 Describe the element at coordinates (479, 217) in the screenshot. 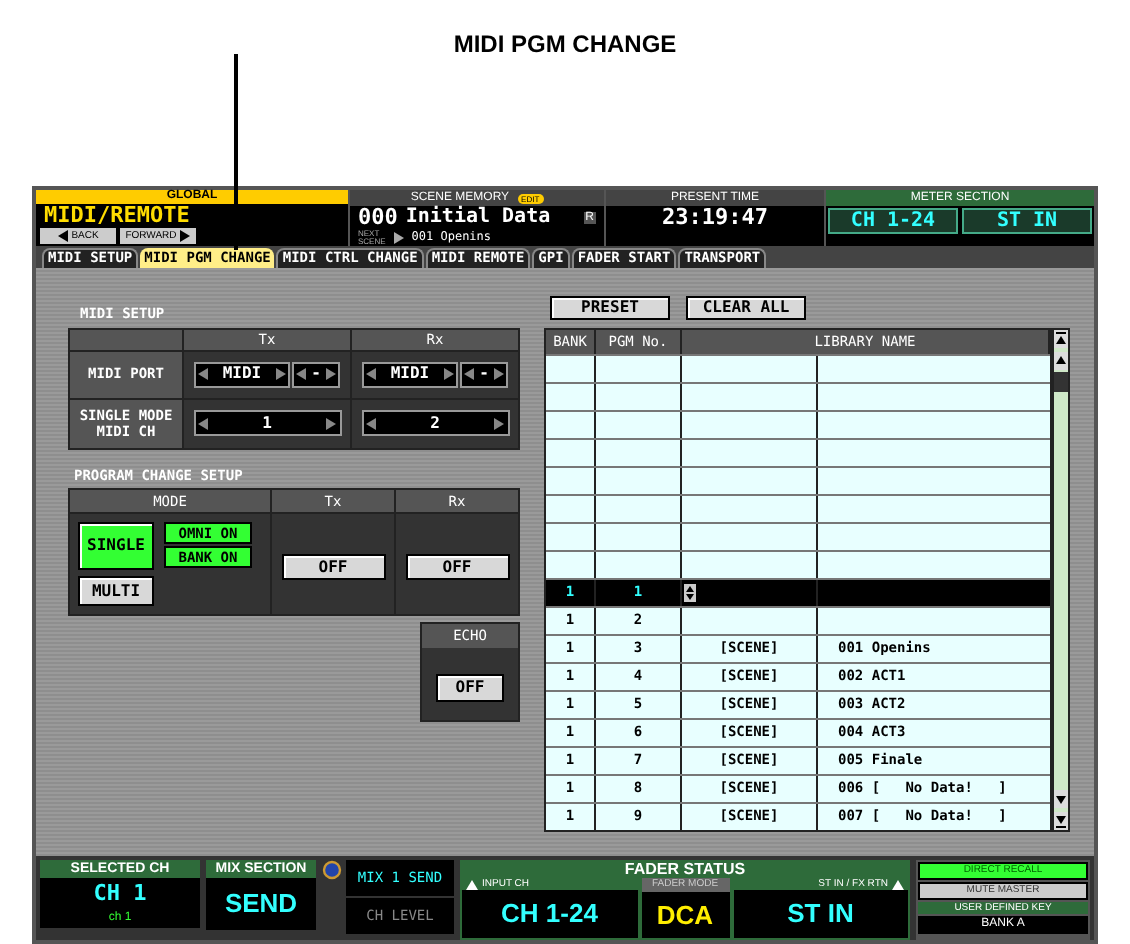

I see `scene-name: Initial Data` at that location.